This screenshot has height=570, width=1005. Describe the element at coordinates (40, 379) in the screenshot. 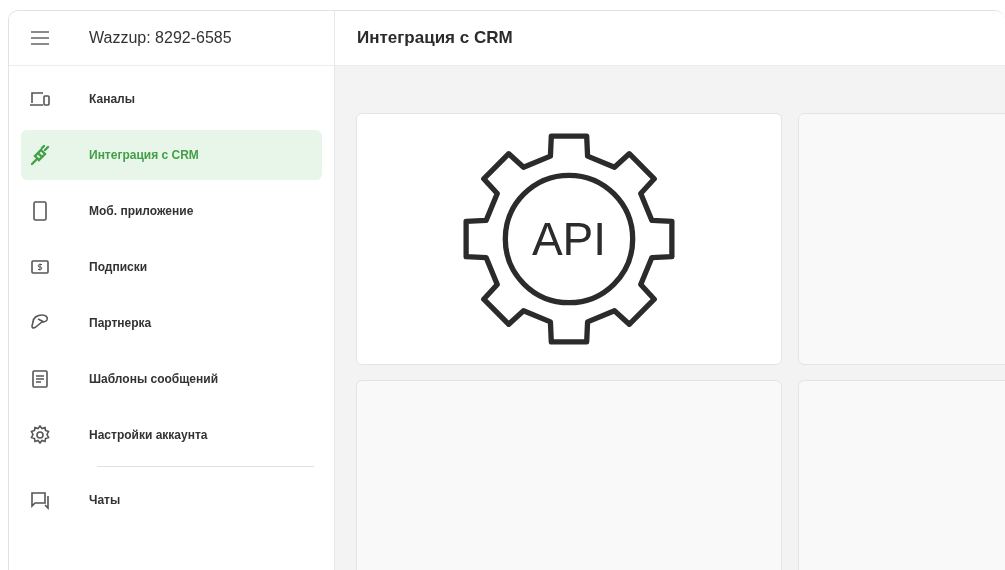

I see `document-icon` at that location.